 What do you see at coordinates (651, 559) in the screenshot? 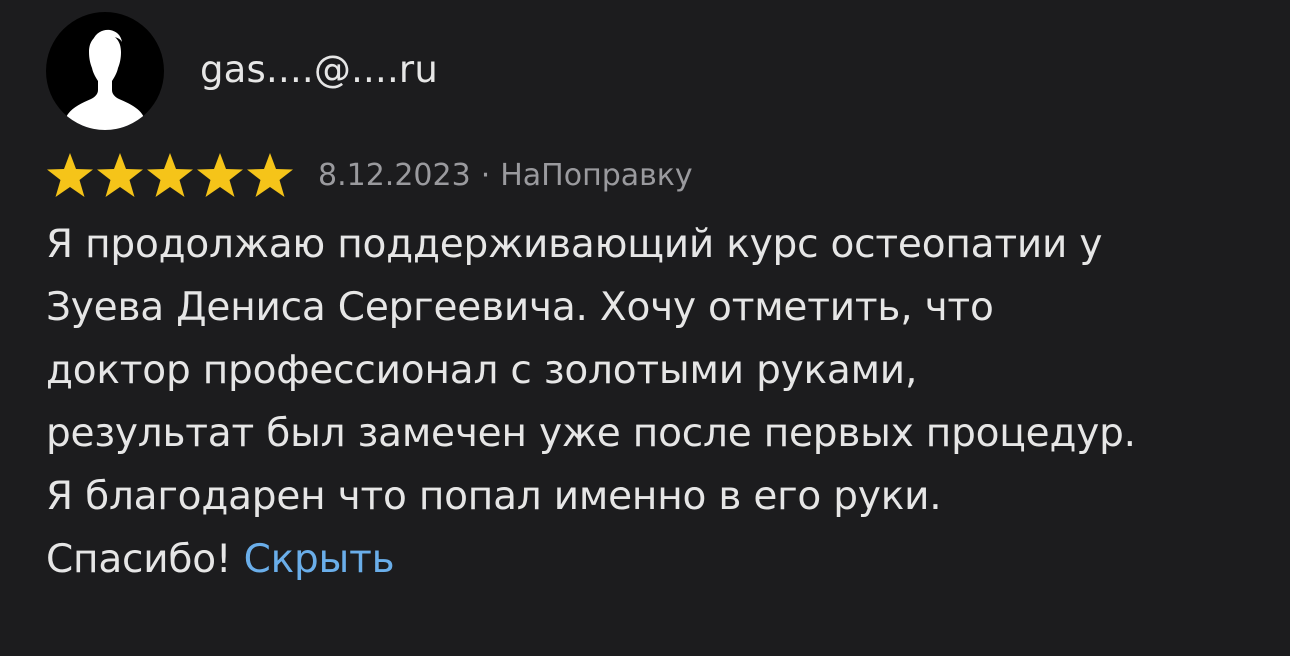
I see `review-text-last-line: Спасибо! Скрыть` at bounding box center [651, 559].